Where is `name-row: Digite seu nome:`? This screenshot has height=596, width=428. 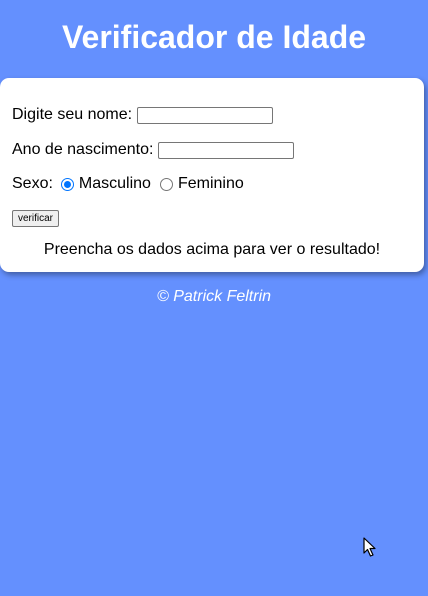
name-row: Digite seu nome: is located at coordinates (143, 115).